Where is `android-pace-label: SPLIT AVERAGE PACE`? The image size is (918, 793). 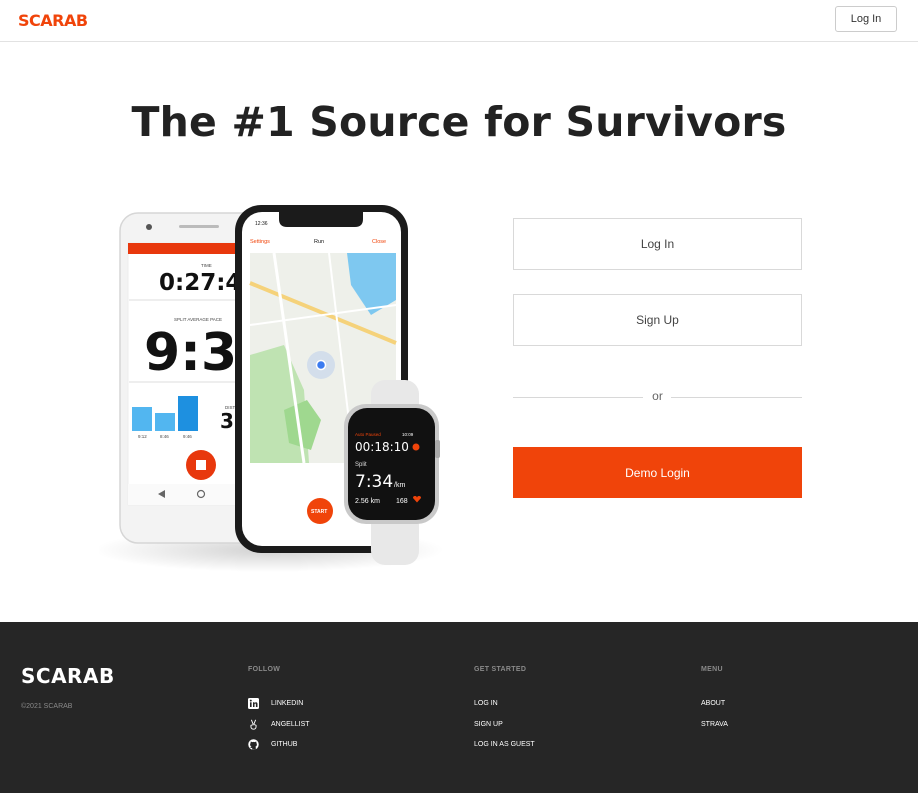 android-pace-label: SPLIT AVERAGE PACE is located at coordinates (198, 319).